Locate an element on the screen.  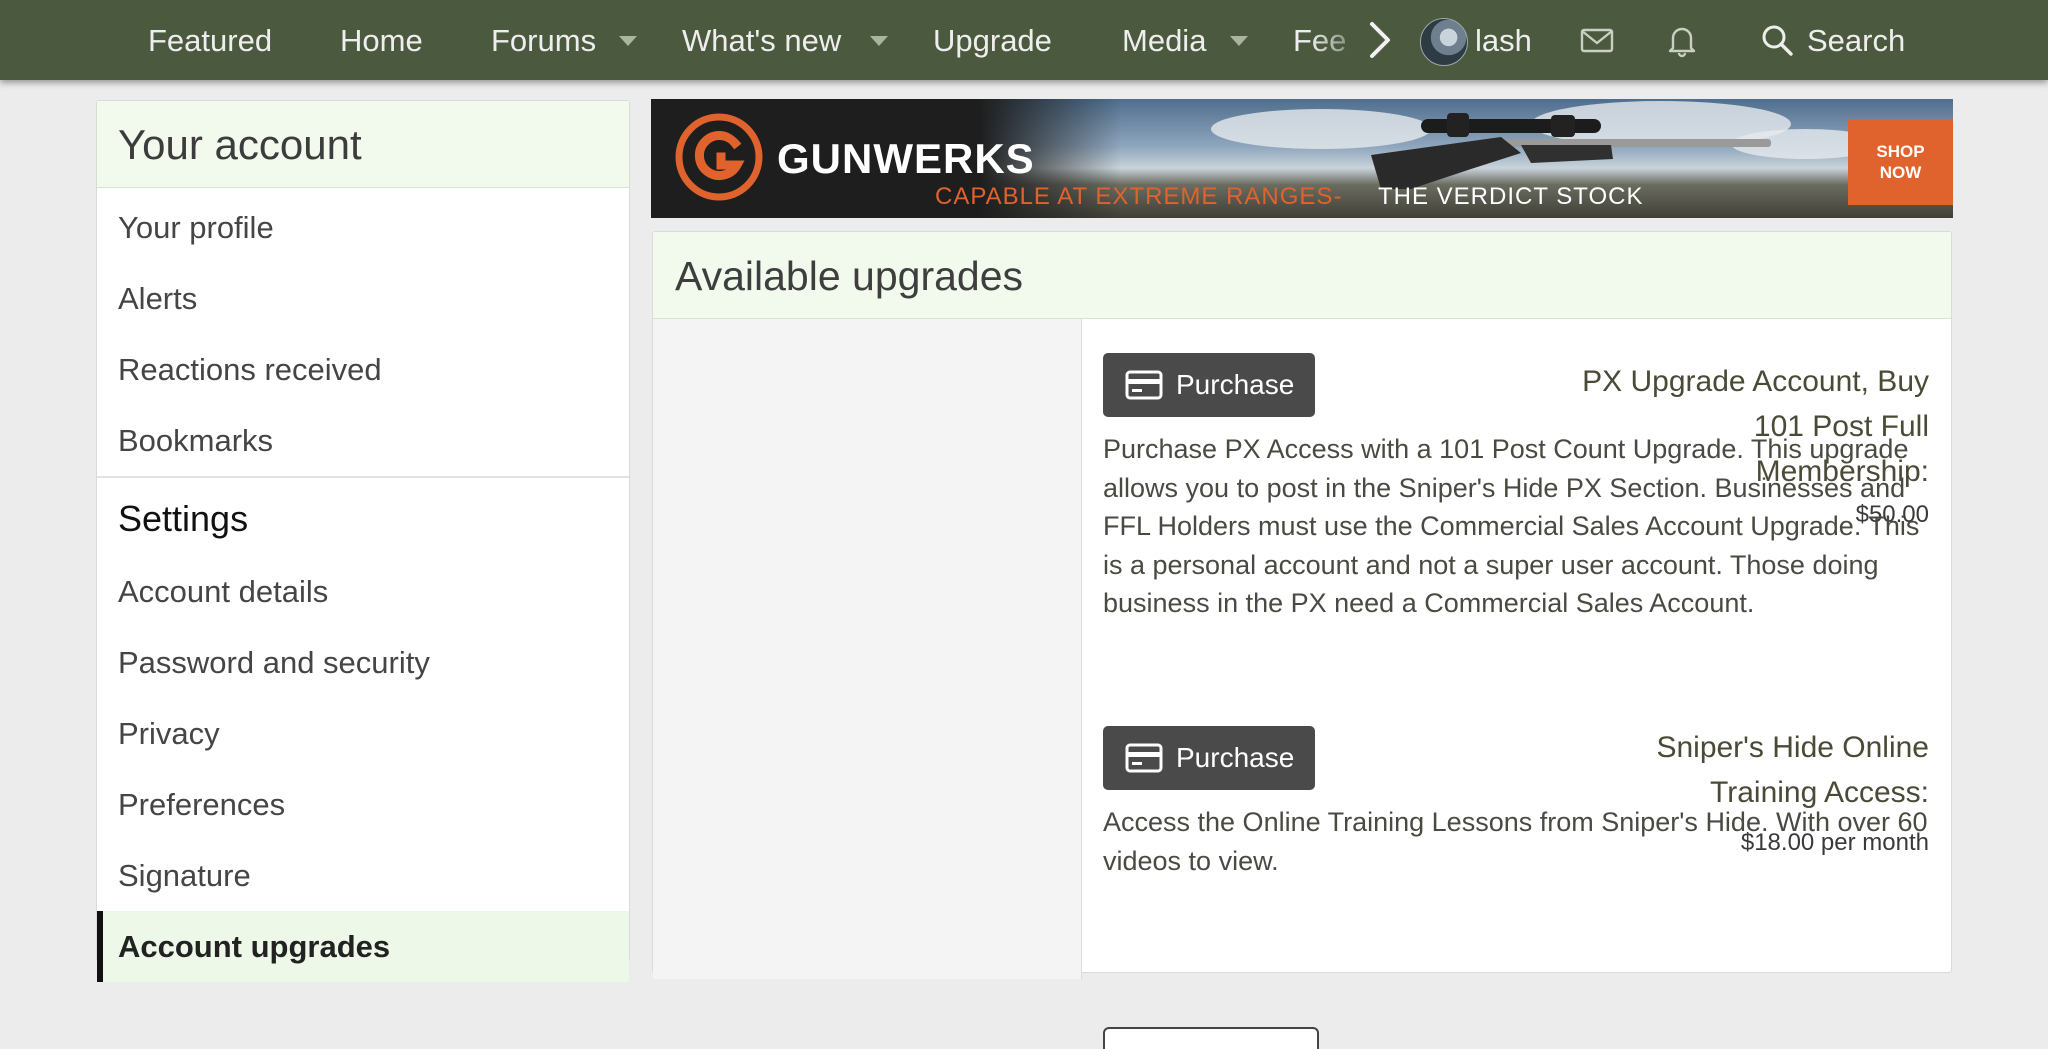
chevron-right-icon is located at coordinates (1380, 40).